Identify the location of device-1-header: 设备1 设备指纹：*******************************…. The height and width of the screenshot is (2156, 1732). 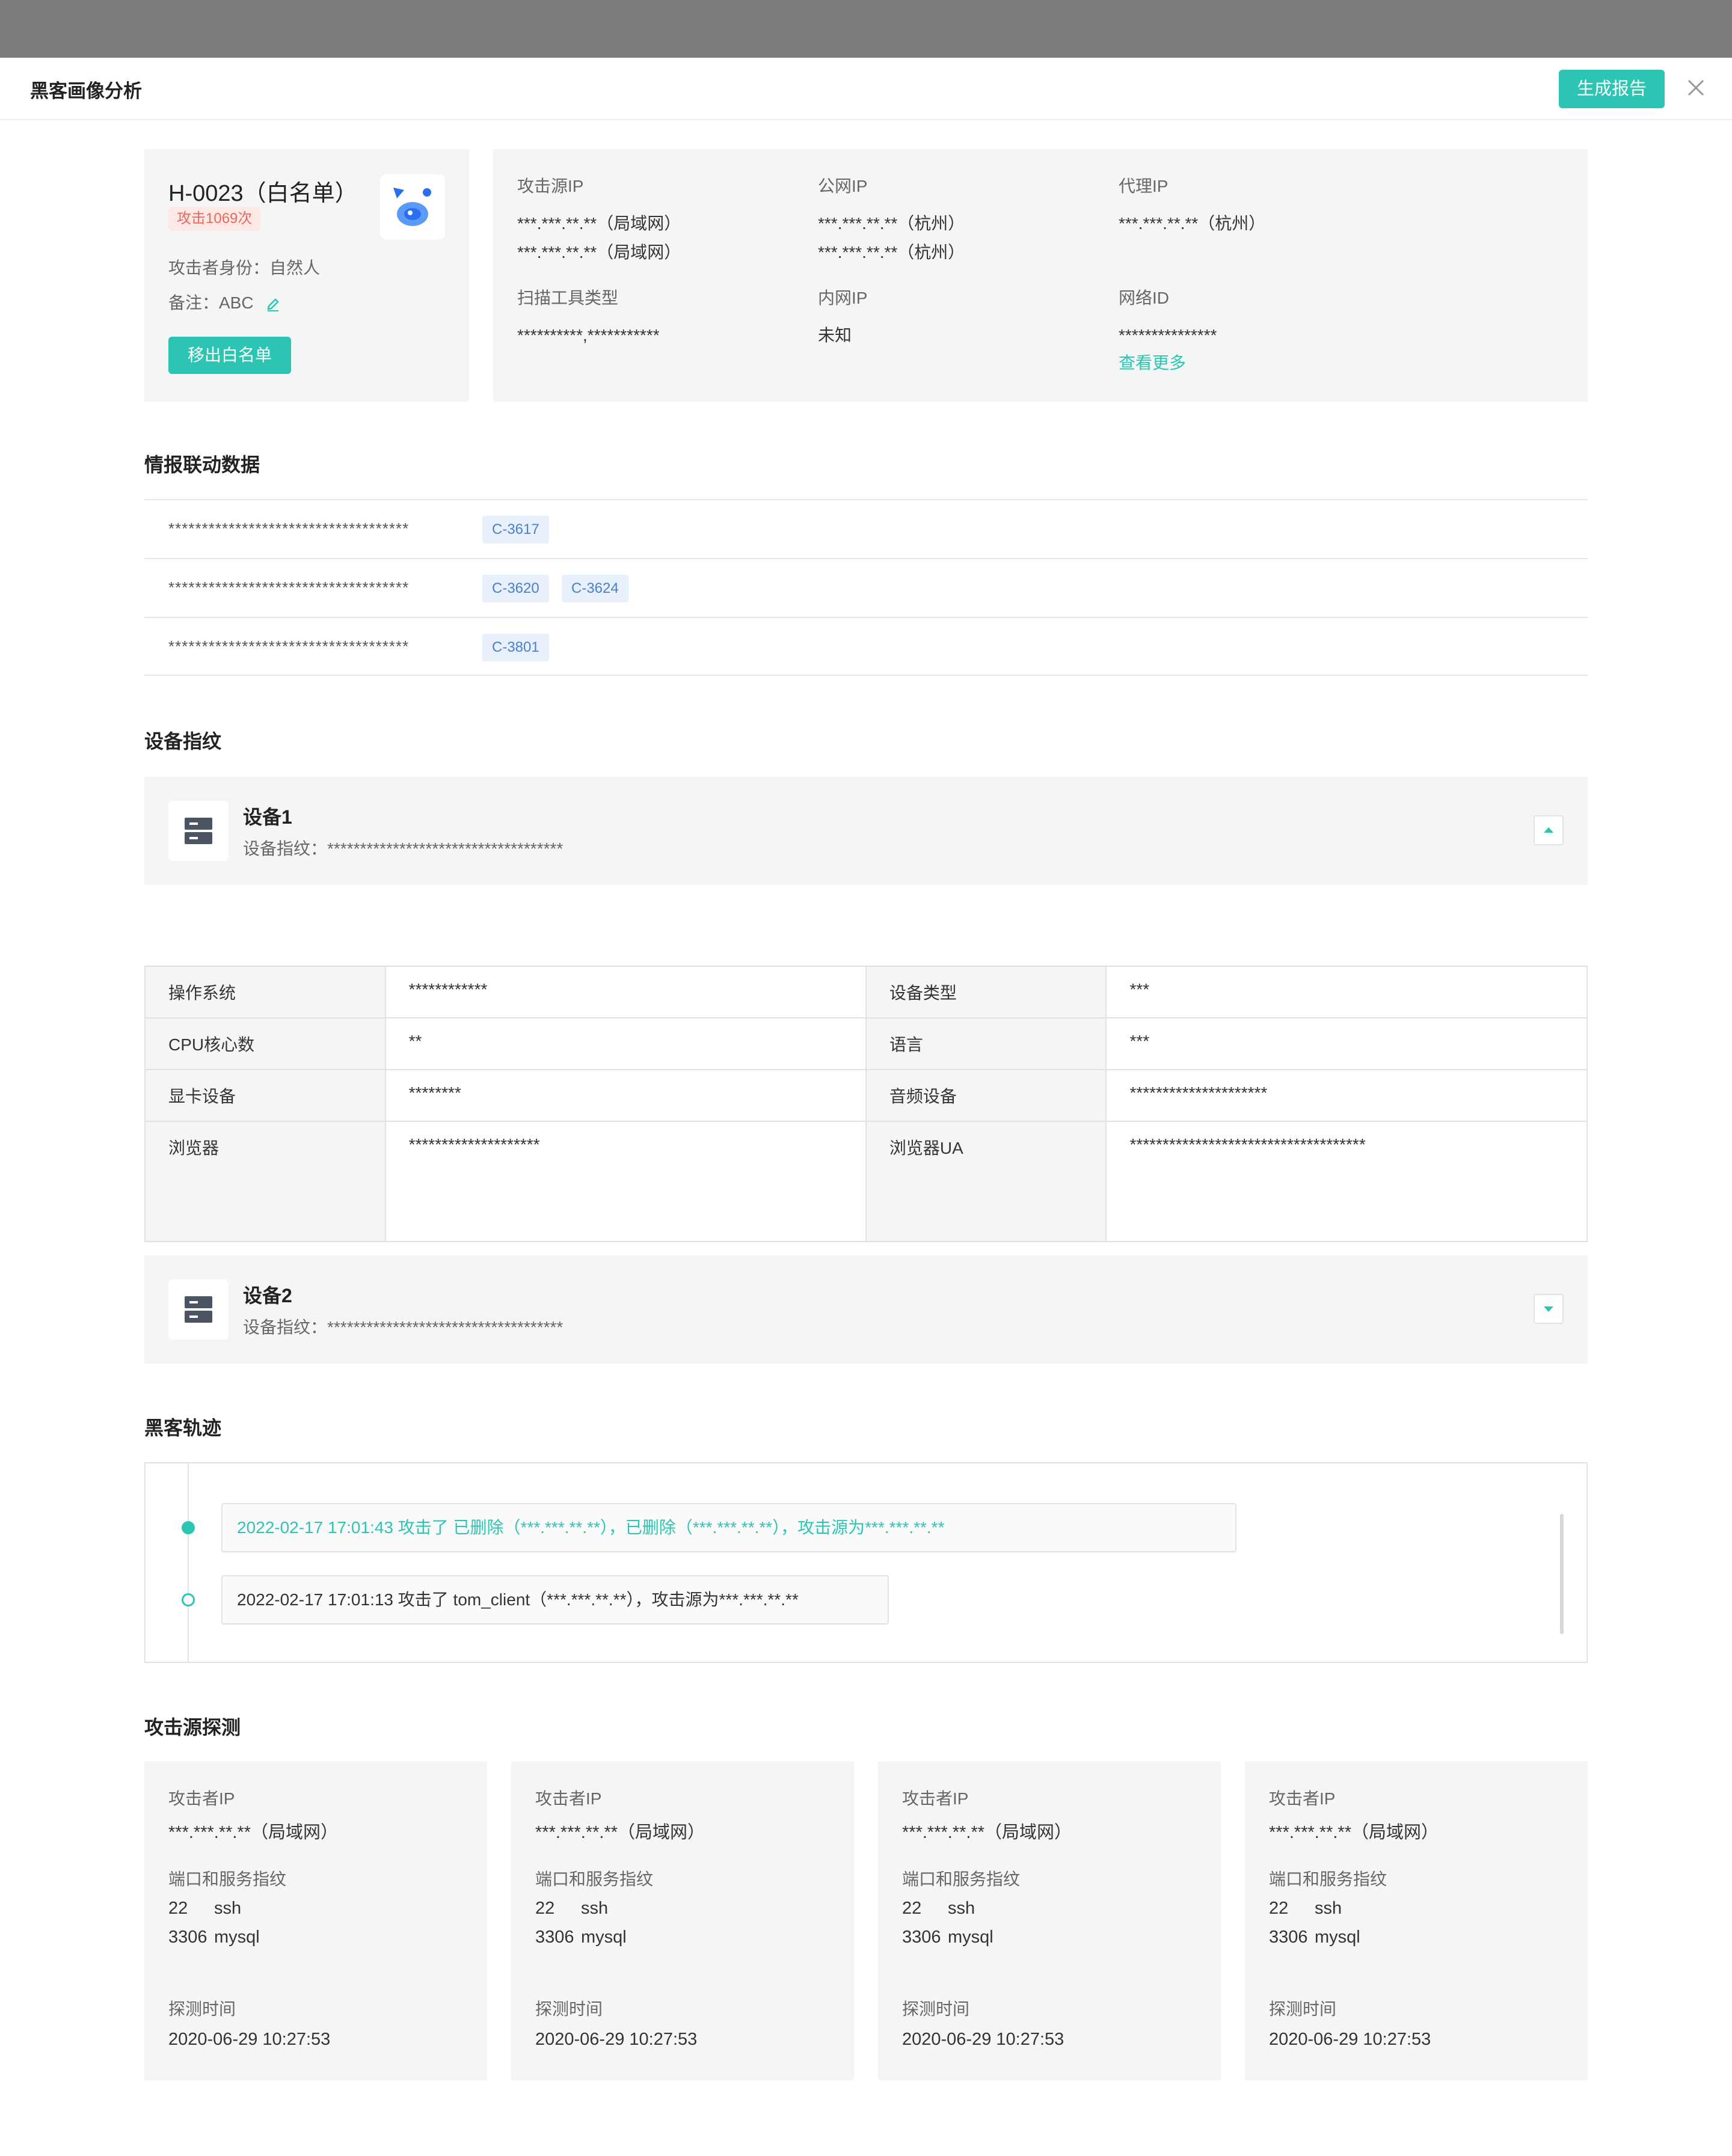
(866, 831).